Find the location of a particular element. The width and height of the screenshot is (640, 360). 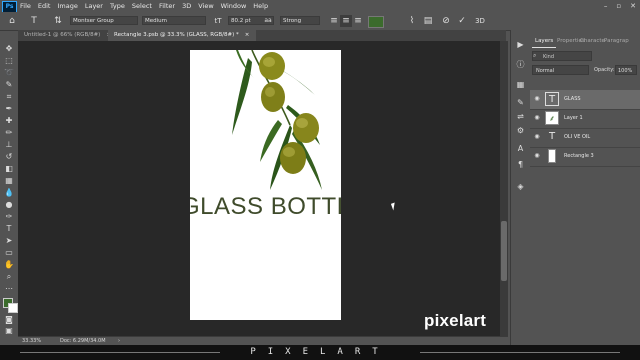

dodge-tool-icon: ● is located at coordinates (9, 205).